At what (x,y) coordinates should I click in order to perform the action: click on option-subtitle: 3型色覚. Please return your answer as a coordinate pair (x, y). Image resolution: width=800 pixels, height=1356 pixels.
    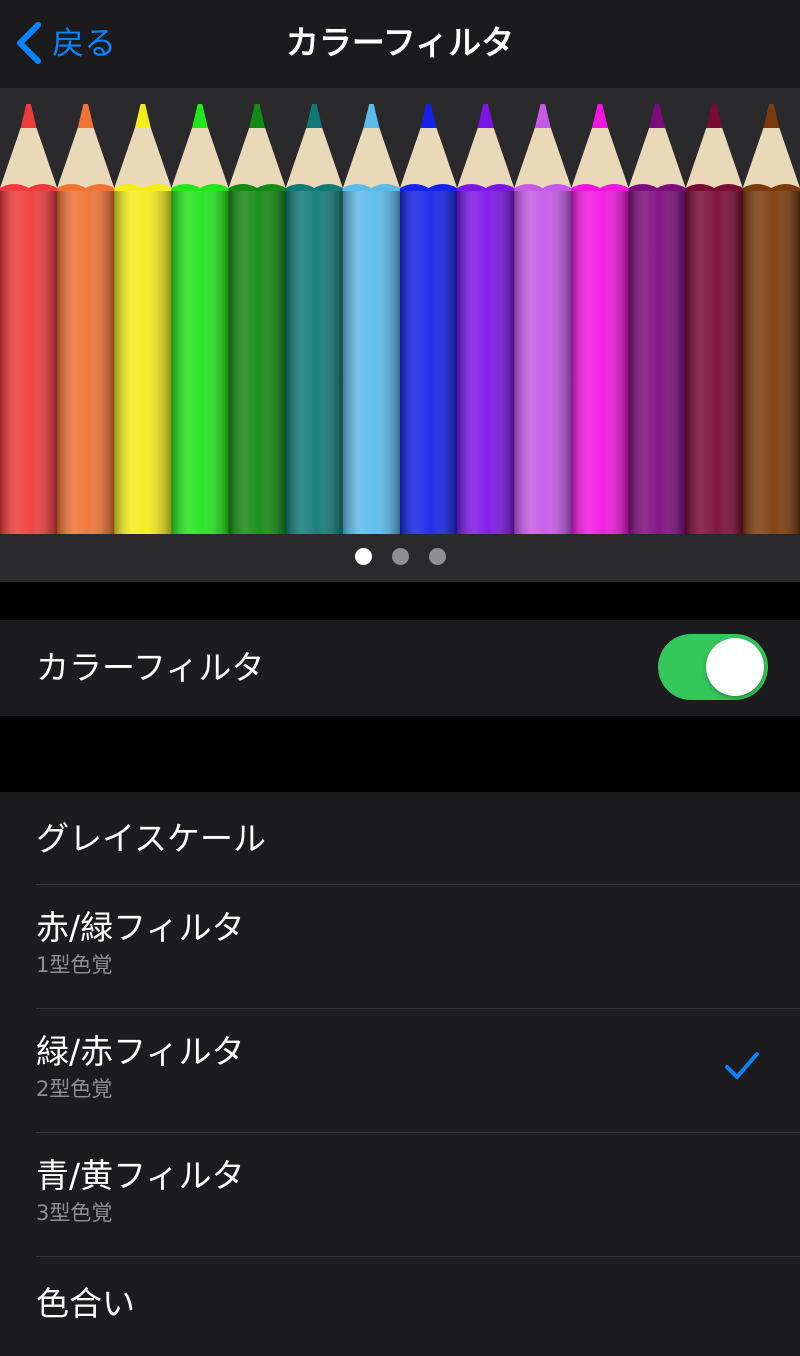
    Looking at the image, I should click on (74, 1213).